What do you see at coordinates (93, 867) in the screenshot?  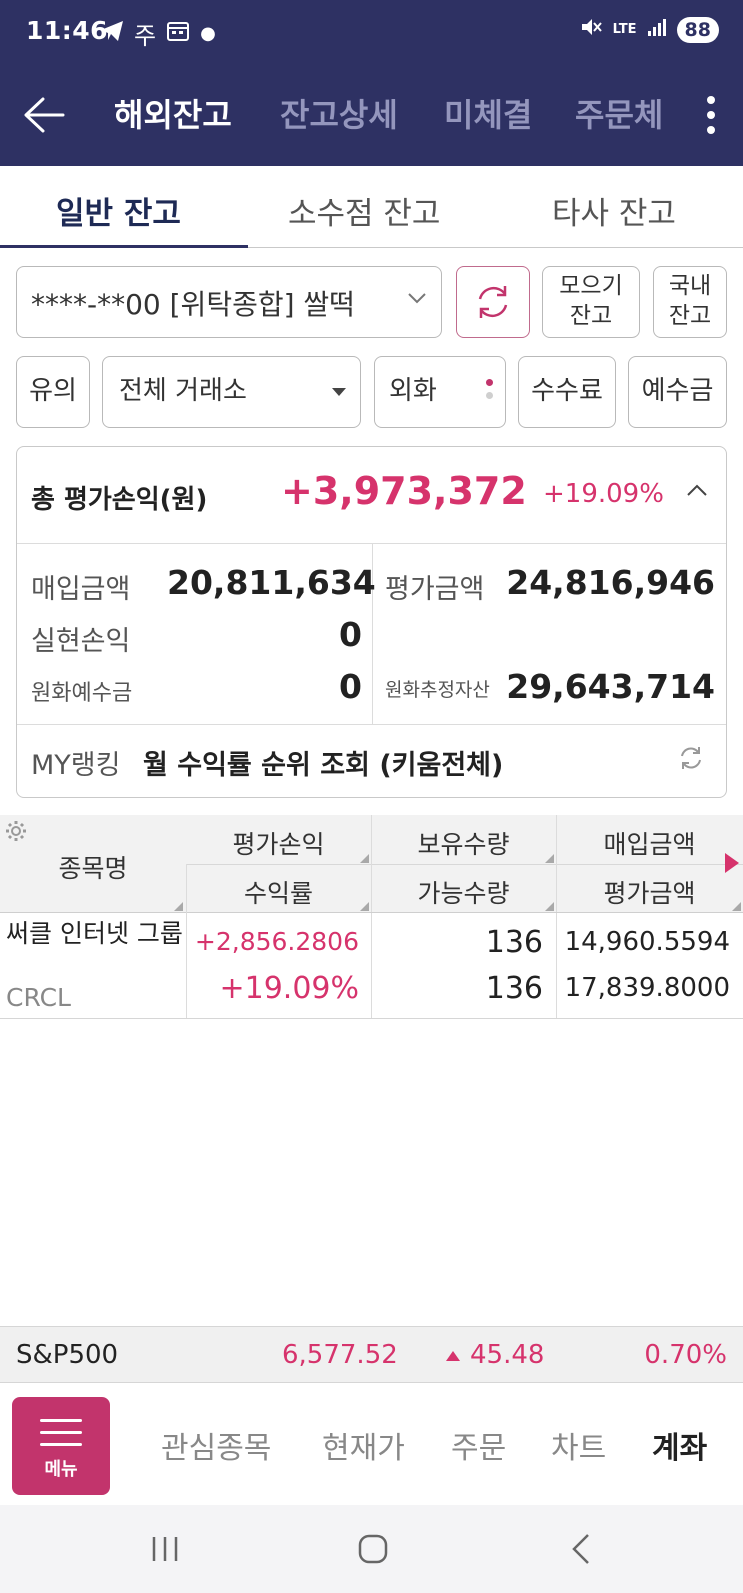 I see `col-stock-name: 종목명` at bounding box center [93, 867].